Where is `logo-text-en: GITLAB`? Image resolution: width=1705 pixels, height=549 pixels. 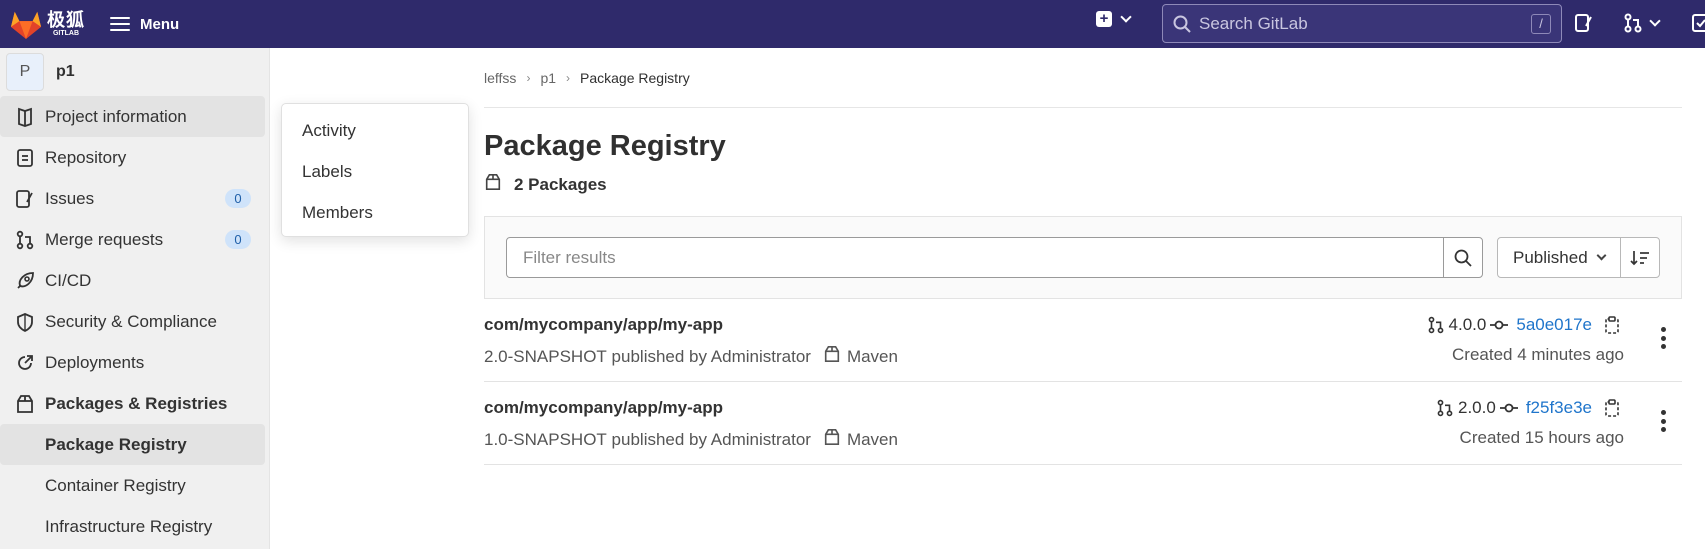
logo-text-en: GITLAB is located at coordinates (66, 33).